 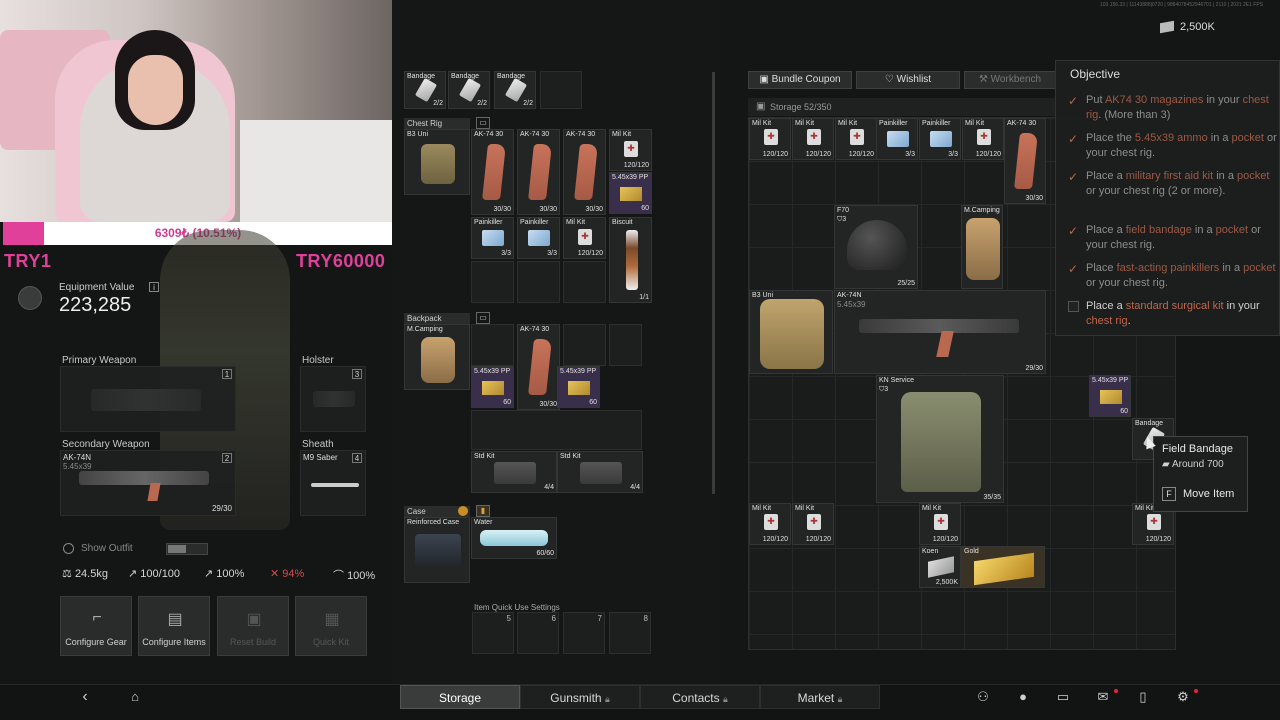 I want to click on item-qty: 2/2, so click(x=528, y=103).